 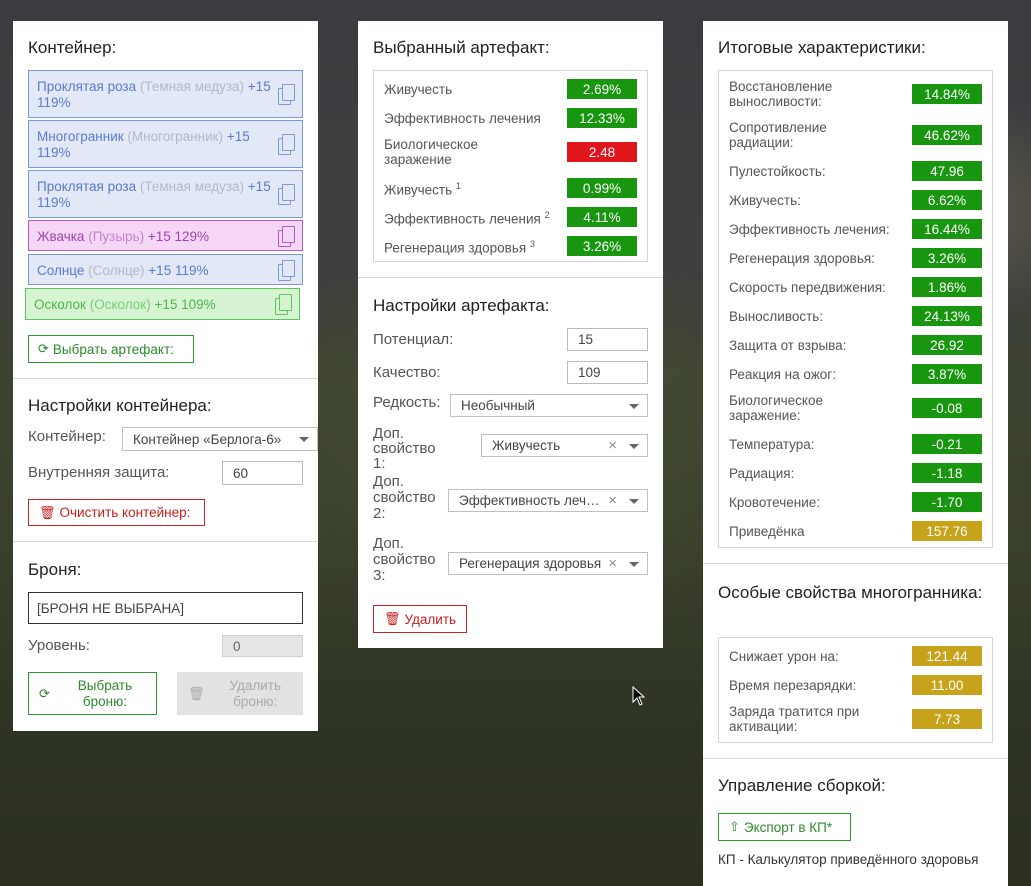 What do you see at coordinates (947, 531) in the screenshot?
I see `stat-value: 157.76` at bounding box center [947, 531].